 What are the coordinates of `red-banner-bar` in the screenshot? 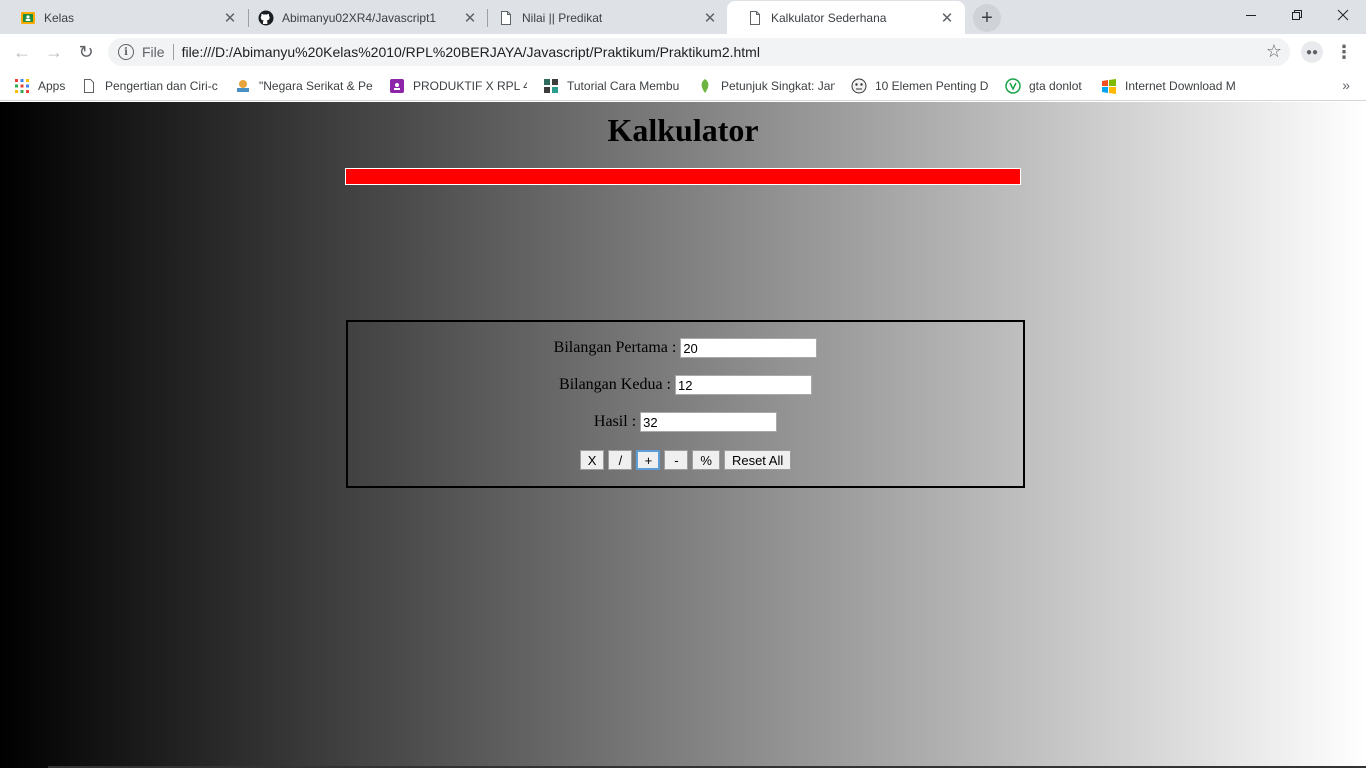 It's located at (683, 176).